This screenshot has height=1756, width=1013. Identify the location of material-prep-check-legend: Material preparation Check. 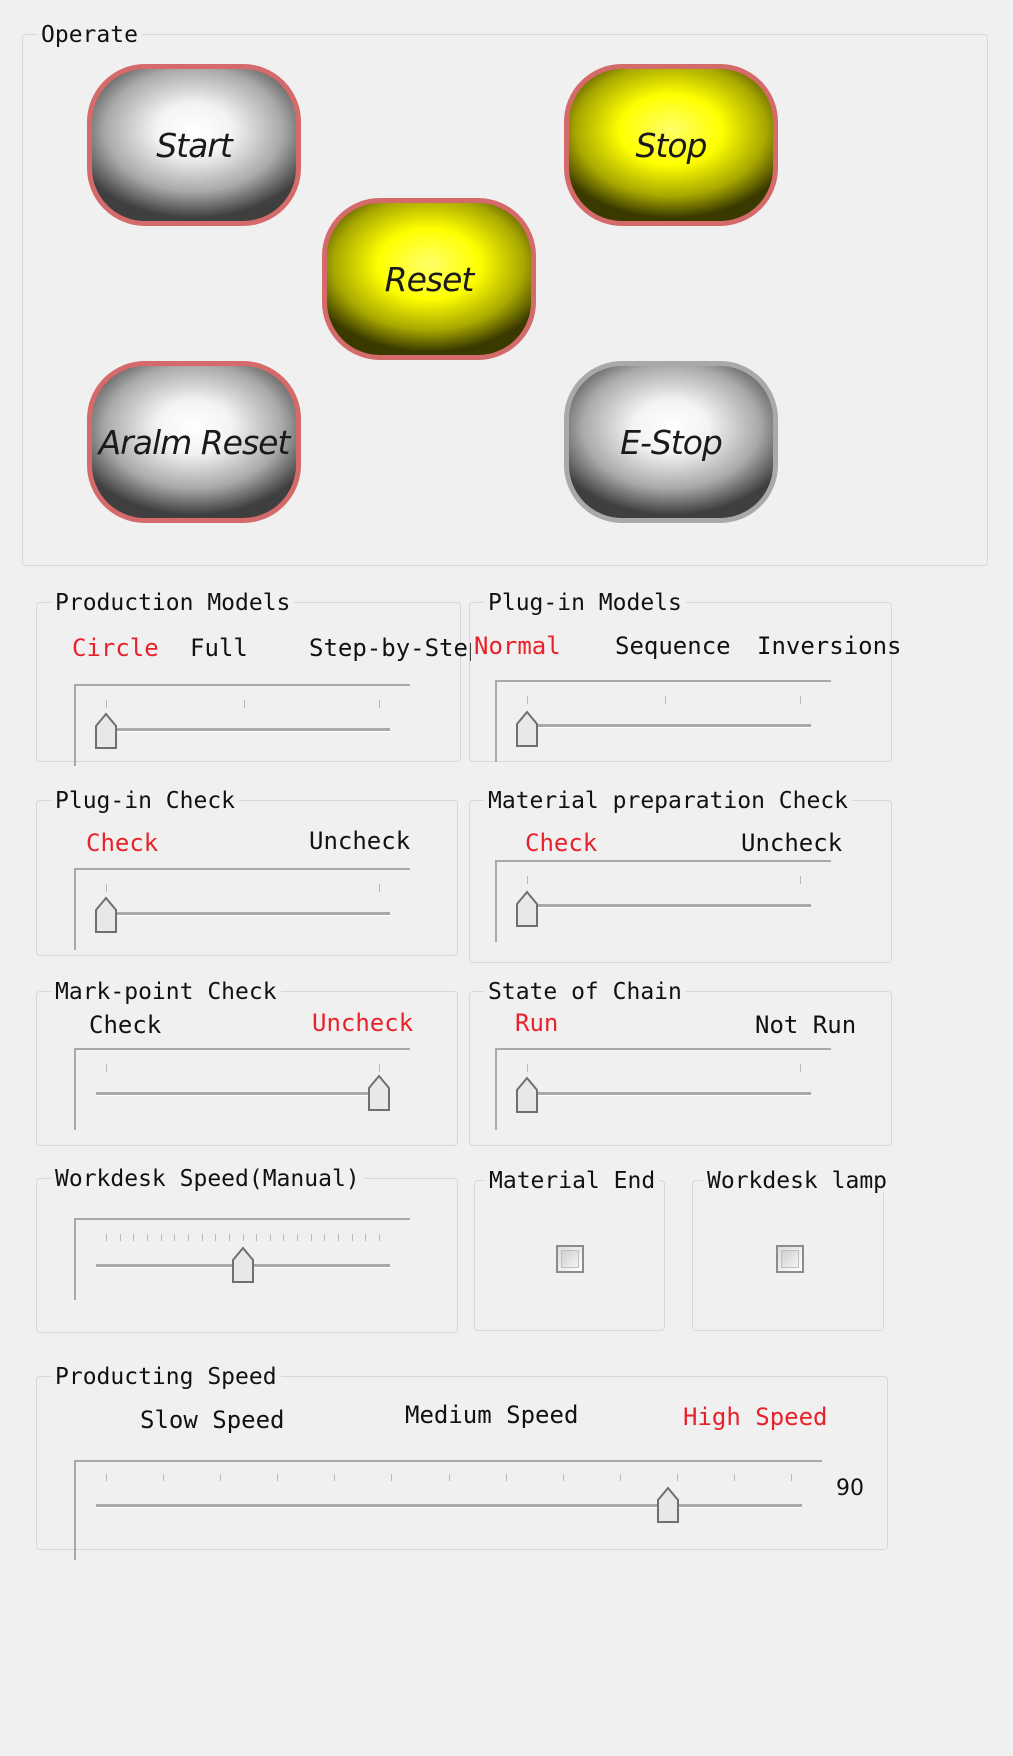
(668, 801).